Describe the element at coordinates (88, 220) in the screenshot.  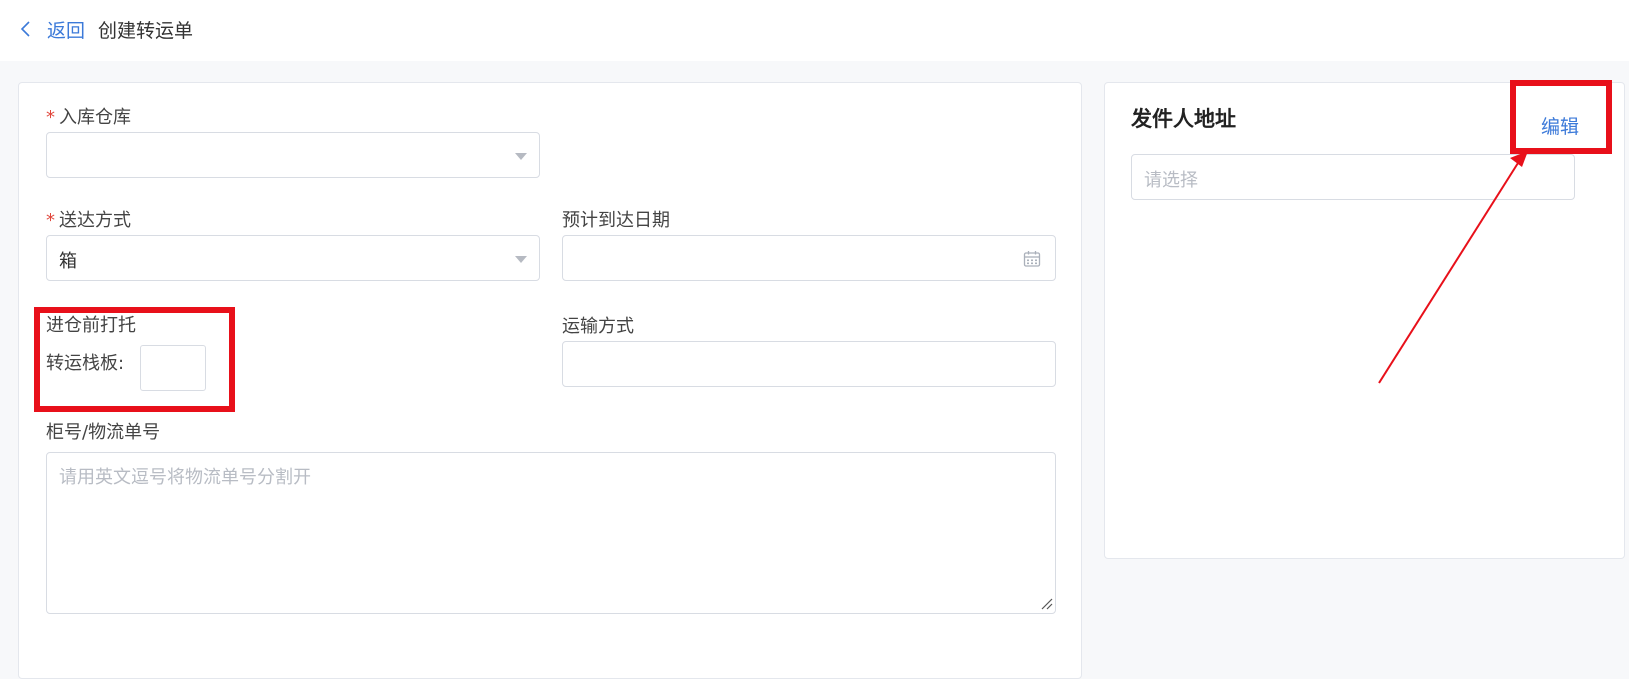
I see `delivery-method-label: * 送达方式` at that location.